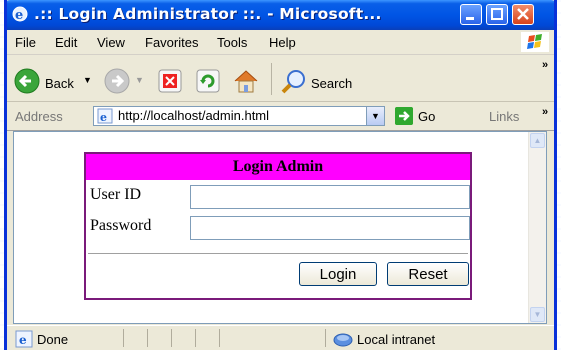 This screenshot has width=561, height=350. I want to click on login-button: Login, so click(338, 274).